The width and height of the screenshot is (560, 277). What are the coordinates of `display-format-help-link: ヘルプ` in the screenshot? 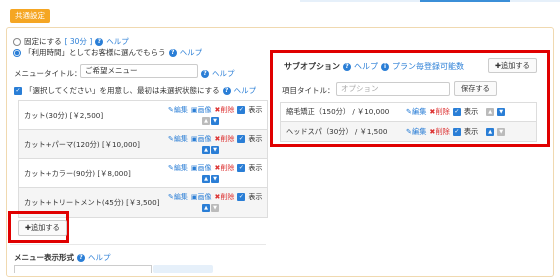 It's located at (99, 257).